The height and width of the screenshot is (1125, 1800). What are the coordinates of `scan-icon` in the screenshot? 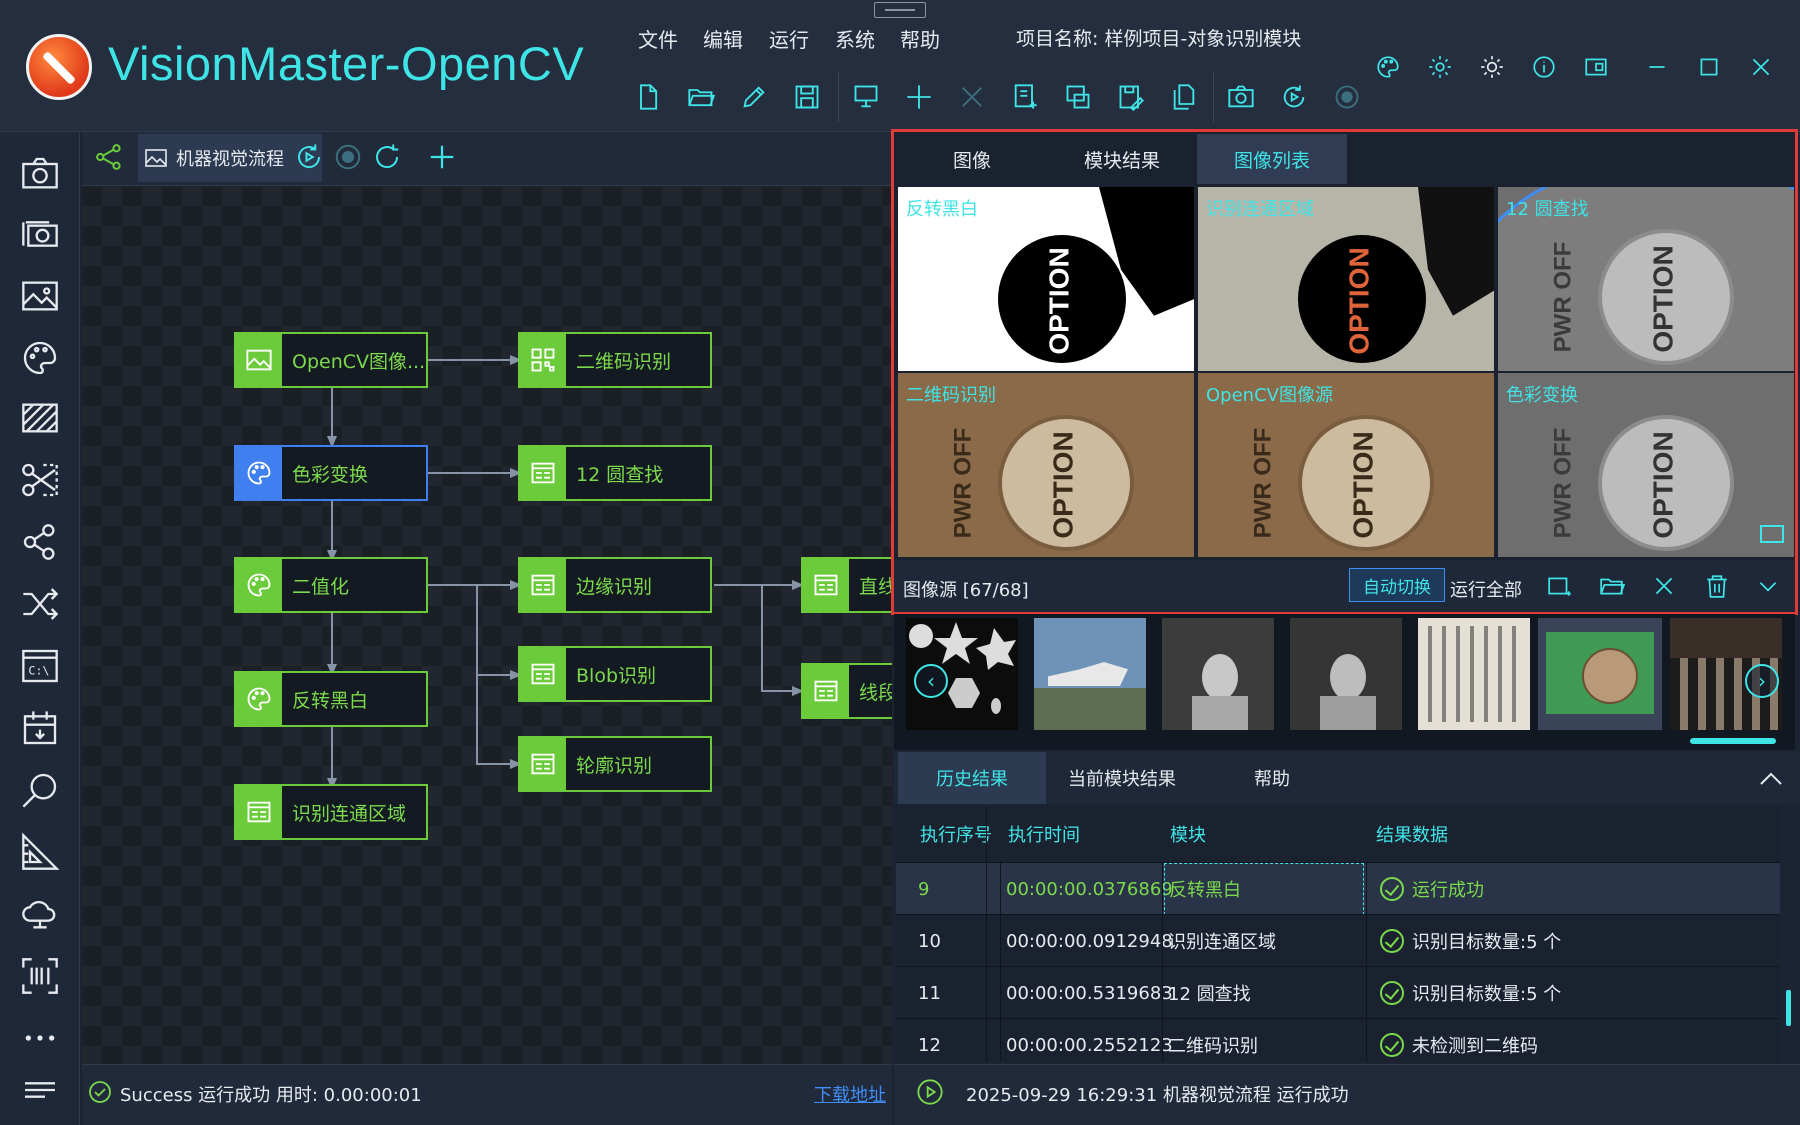 It's located at (40, 976).